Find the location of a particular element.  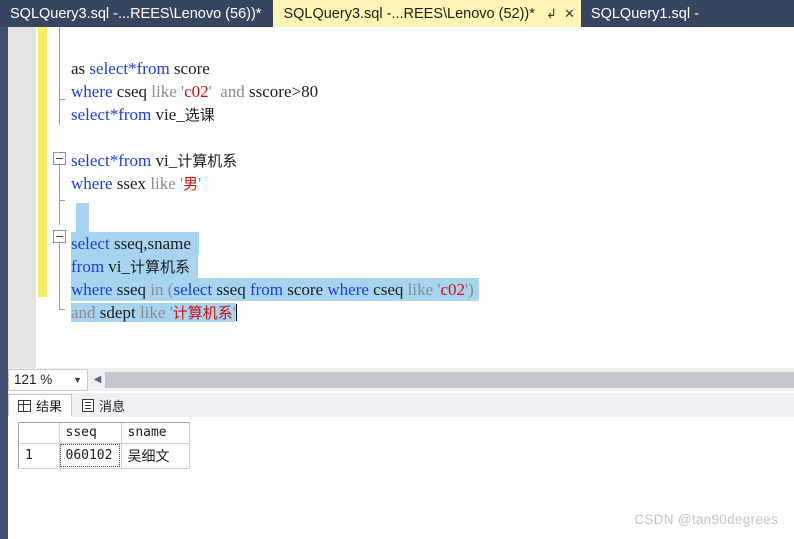

message-icon is located at coordinates (88, 405).